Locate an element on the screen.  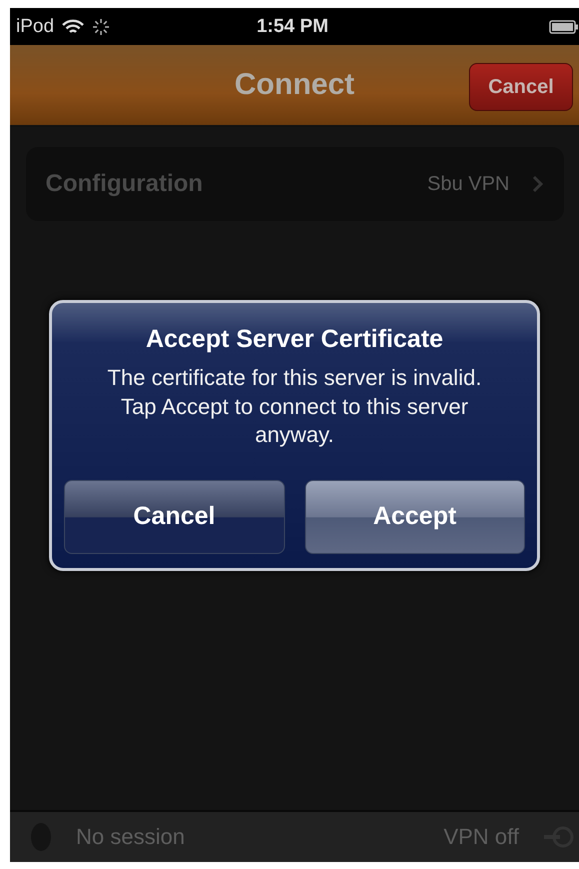
carrier-name: iPod is located at coordinates (35, 27).